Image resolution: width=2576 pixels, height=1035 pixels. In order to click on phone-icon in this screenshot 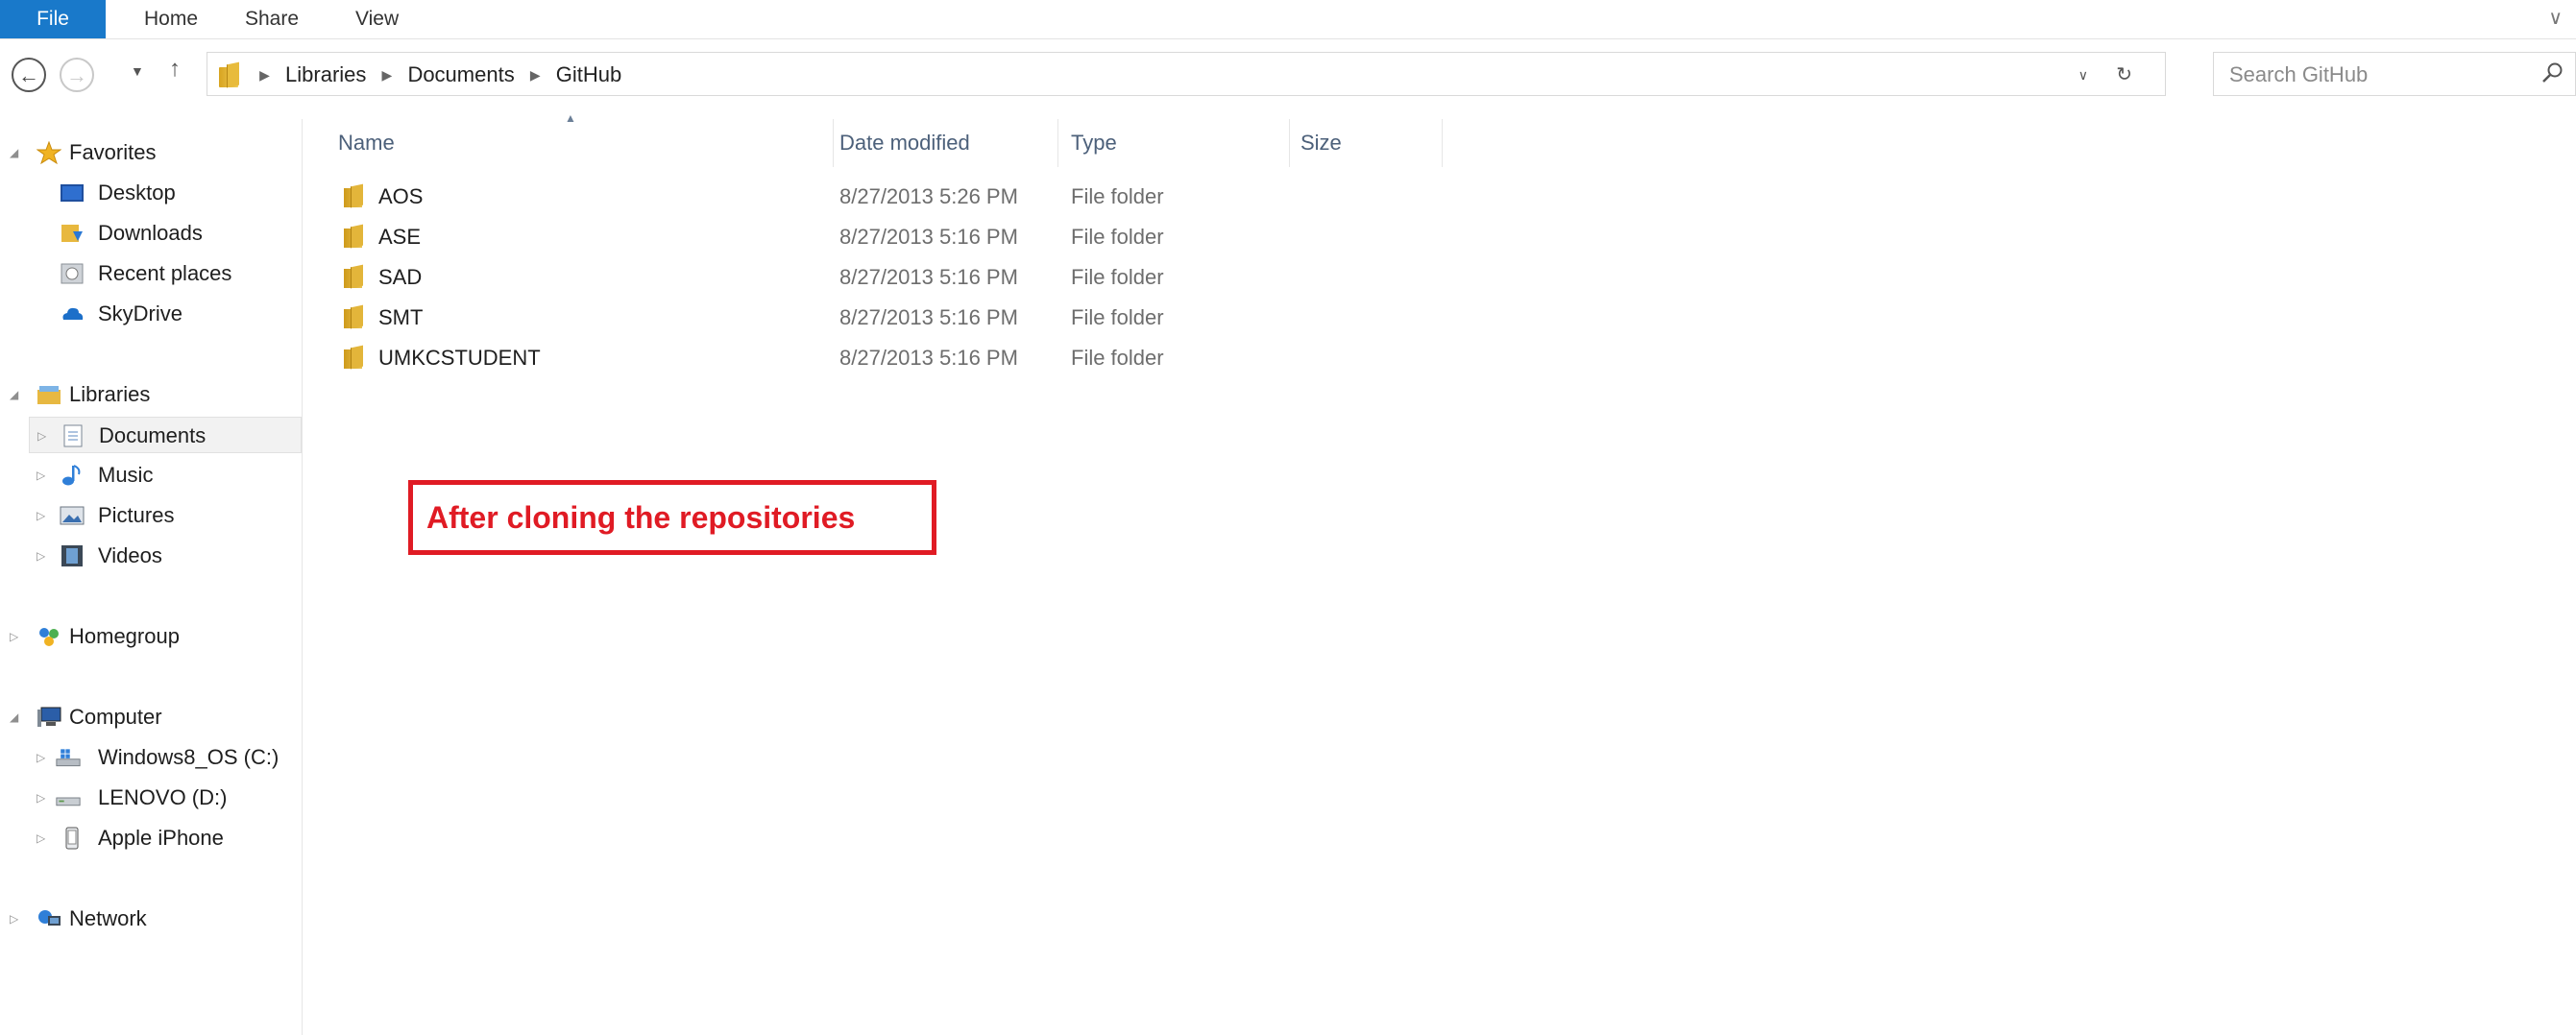, I will do `click(72, 838)`.